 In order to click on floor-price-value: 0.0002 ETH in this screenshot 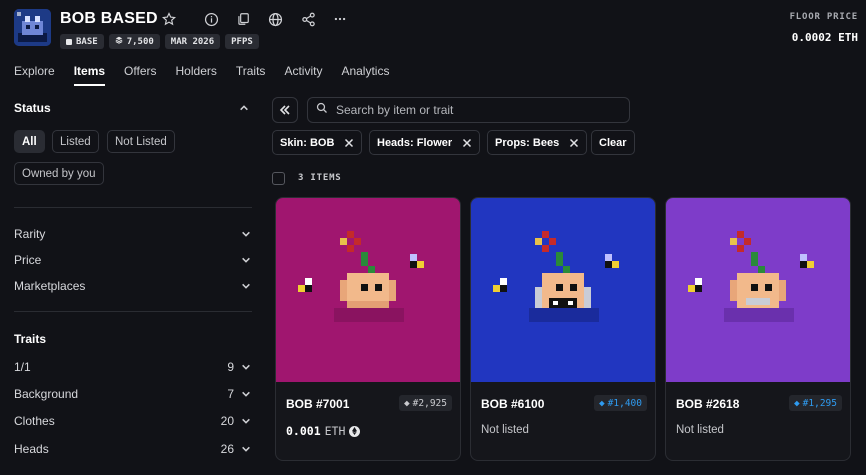, I will do `click(824, 37)`.